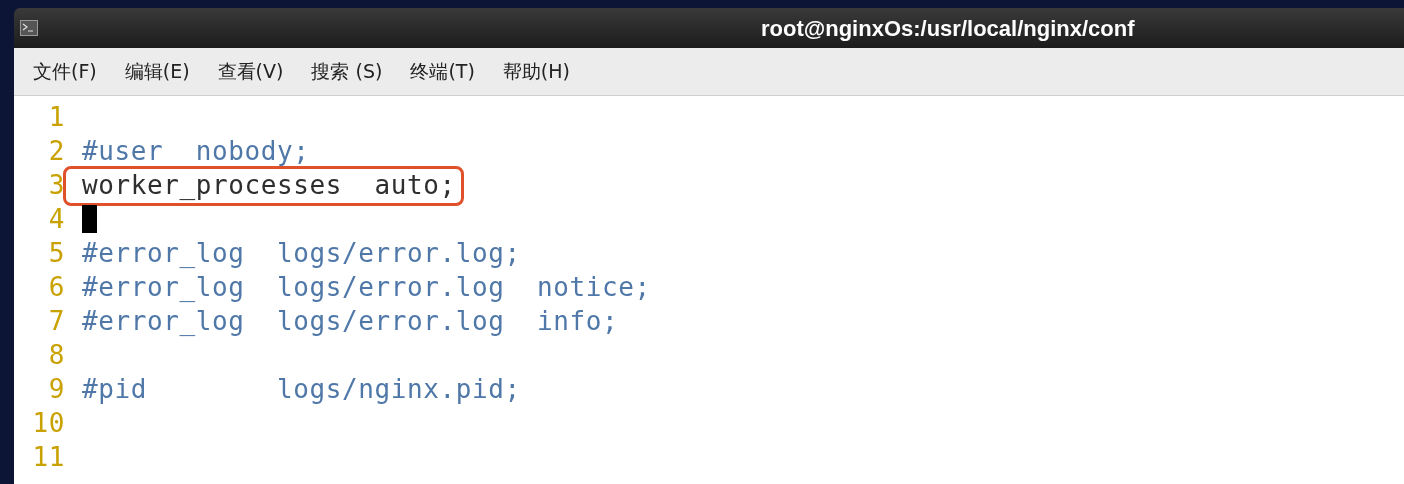 Image resolution: width=1404 pixels, height=484 pixels. I want to click on line-number: 6, so click(56, 287).